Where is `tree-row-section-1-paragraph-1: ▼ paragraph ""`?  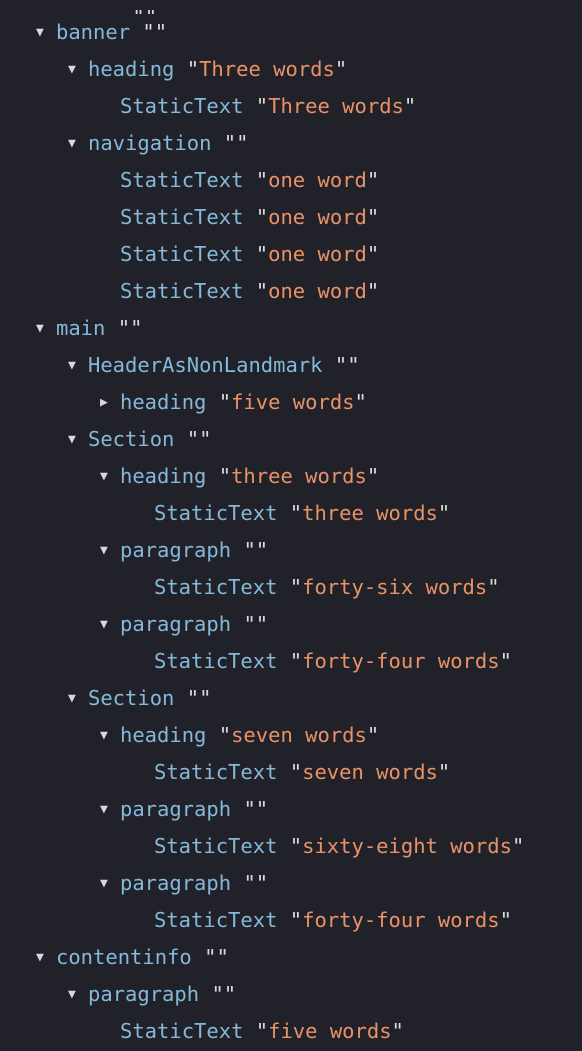
tree-row-section-1-paragraph-1: ▼ paragraph "" is located at coordinates (291, 550).